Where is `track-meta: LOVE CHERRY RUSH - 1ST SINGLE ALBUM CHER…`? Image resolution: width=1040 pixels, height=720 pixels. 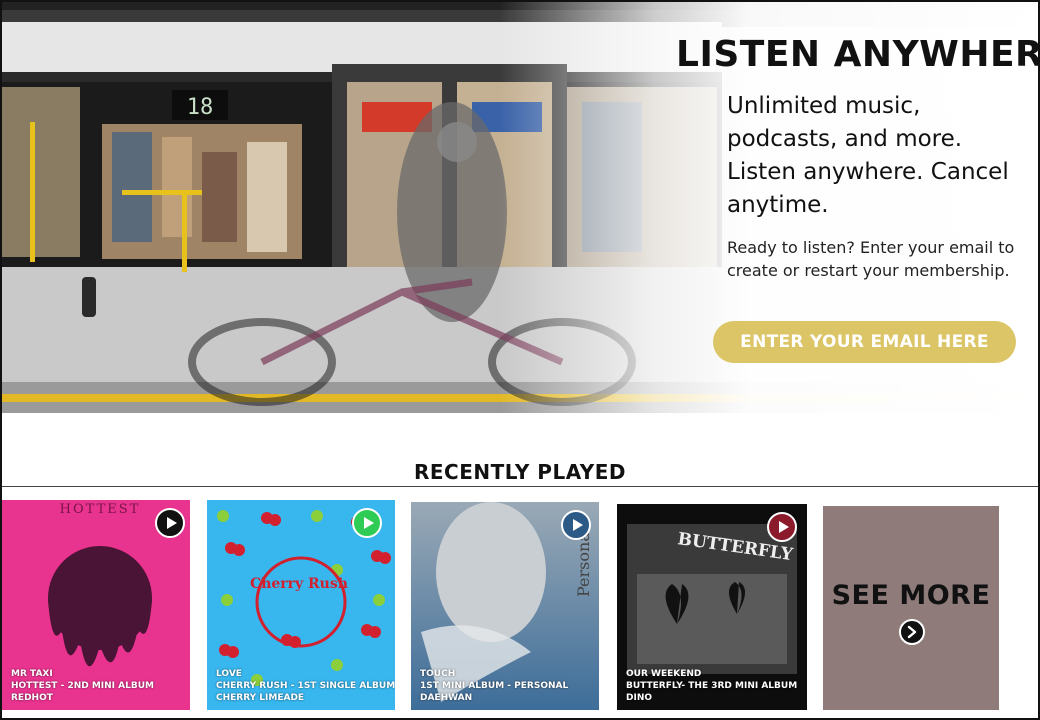 track-meta: LOVE CHERRY RUSH - 1ST SINGLE ALBUM CHER… is located at coordinates (305, 686).